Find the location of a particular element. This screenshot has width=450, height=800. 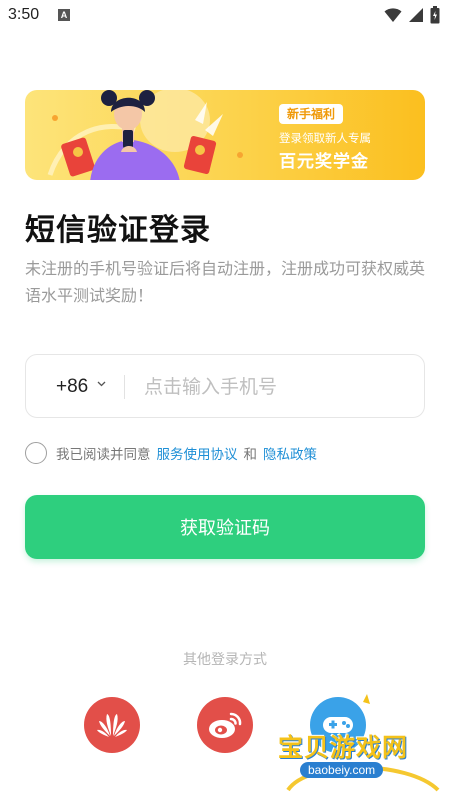

get-code-button: 获取验证码 is located at coordinates (225, 527).